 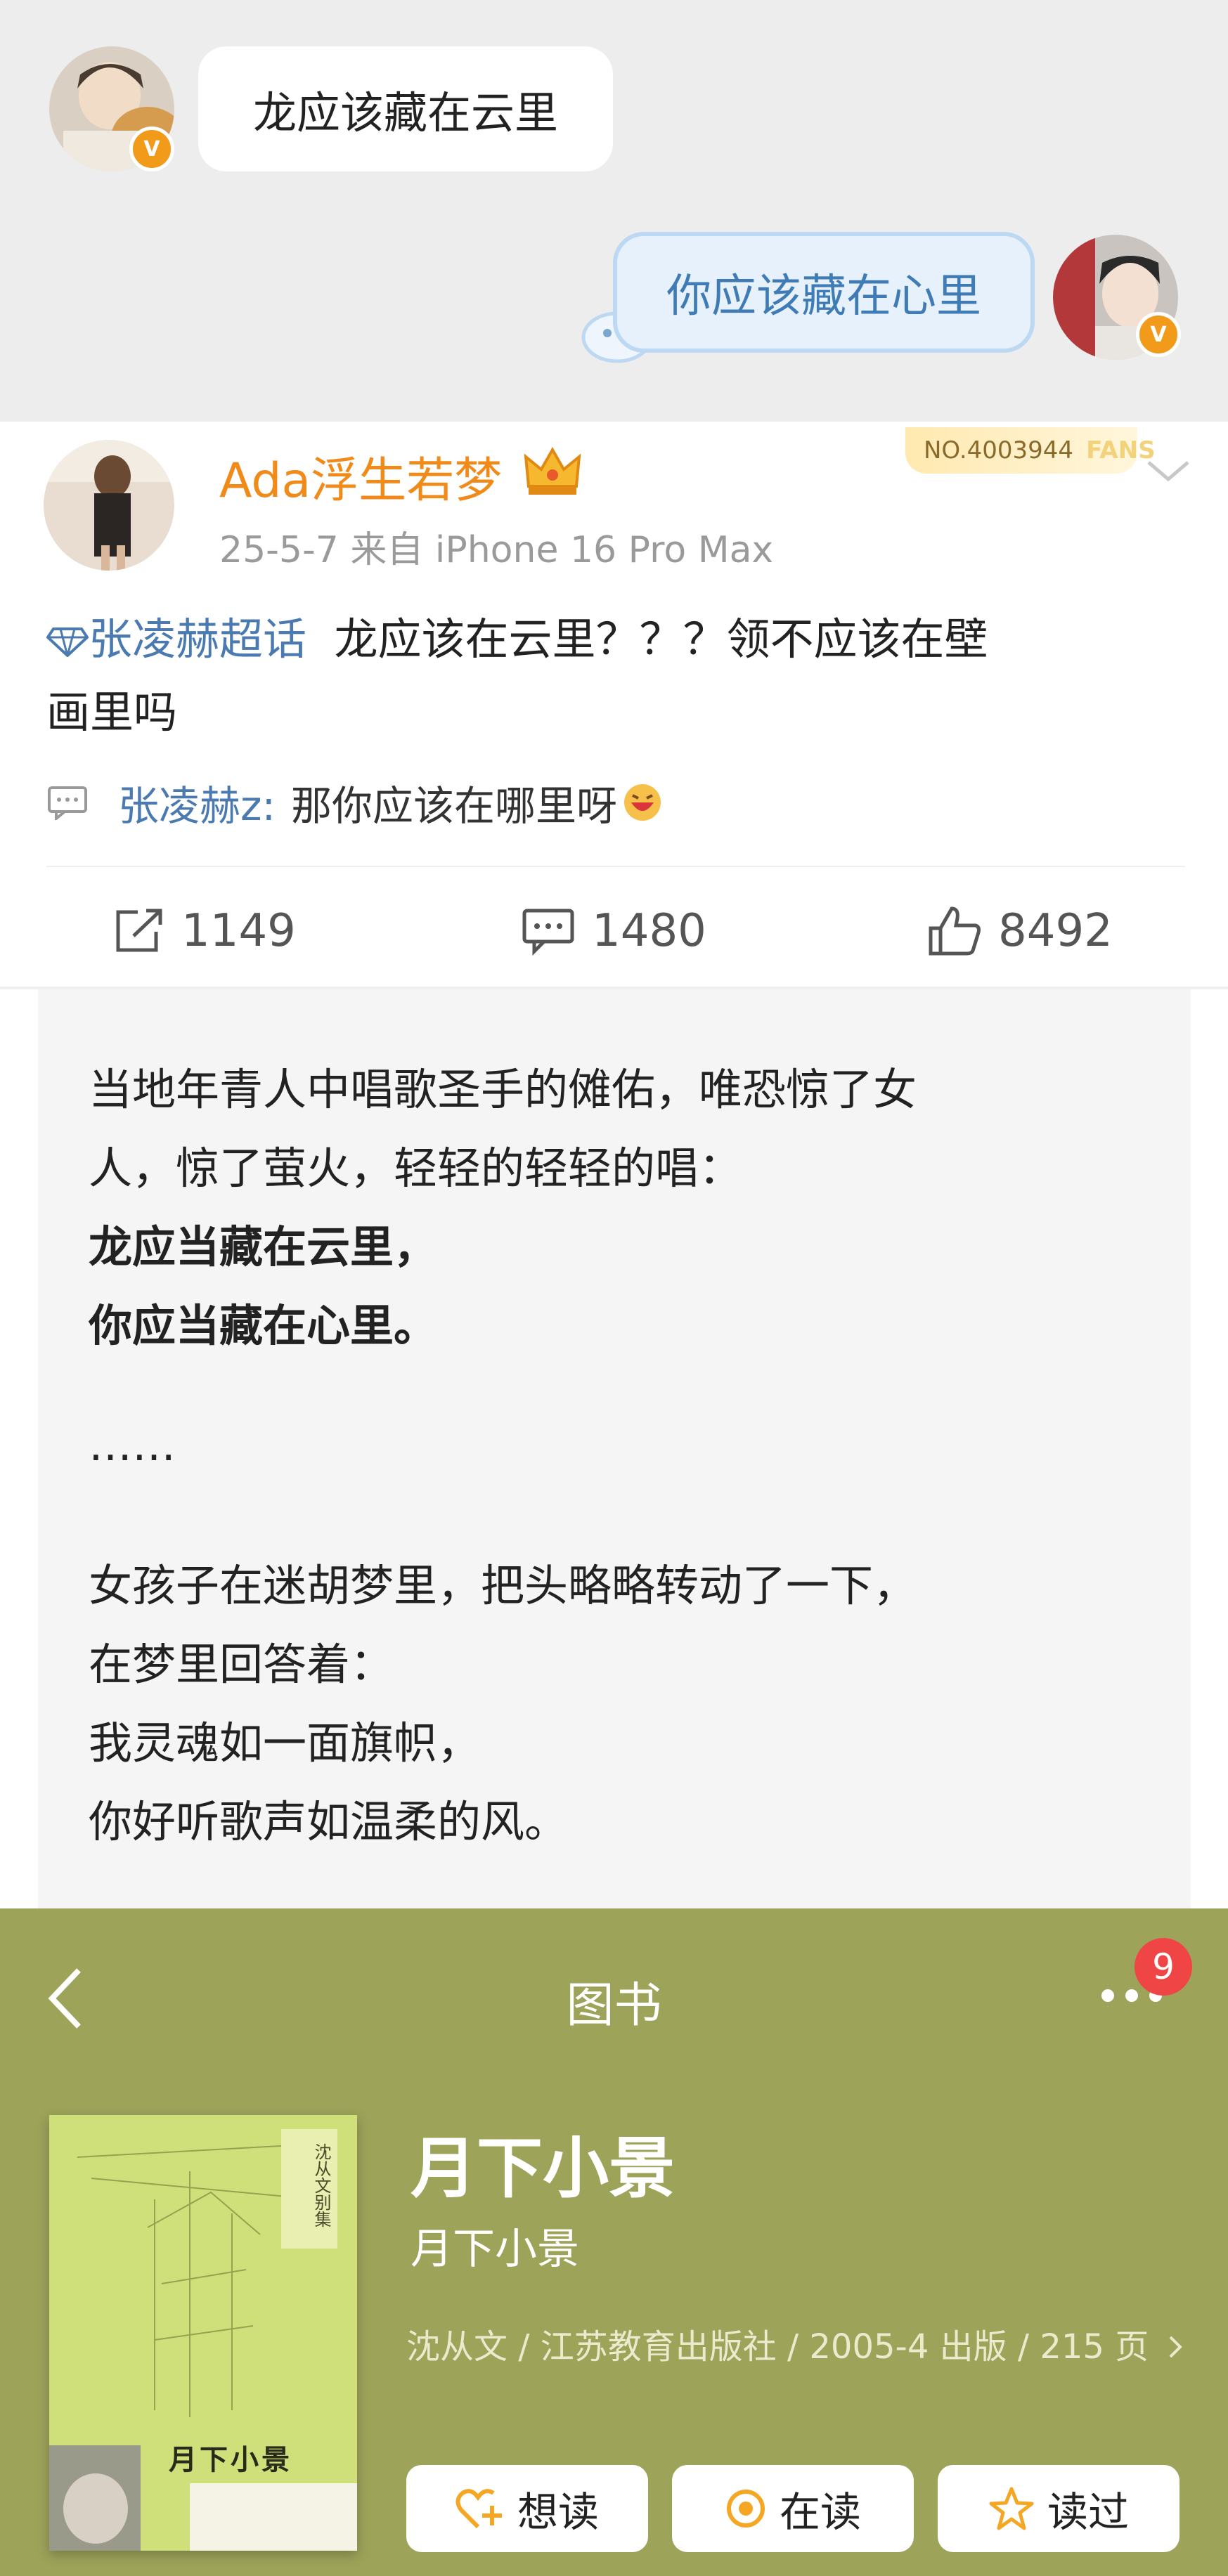 I want to click on super-topic-link: 张凌赫超话, so click(x=197, y=639).